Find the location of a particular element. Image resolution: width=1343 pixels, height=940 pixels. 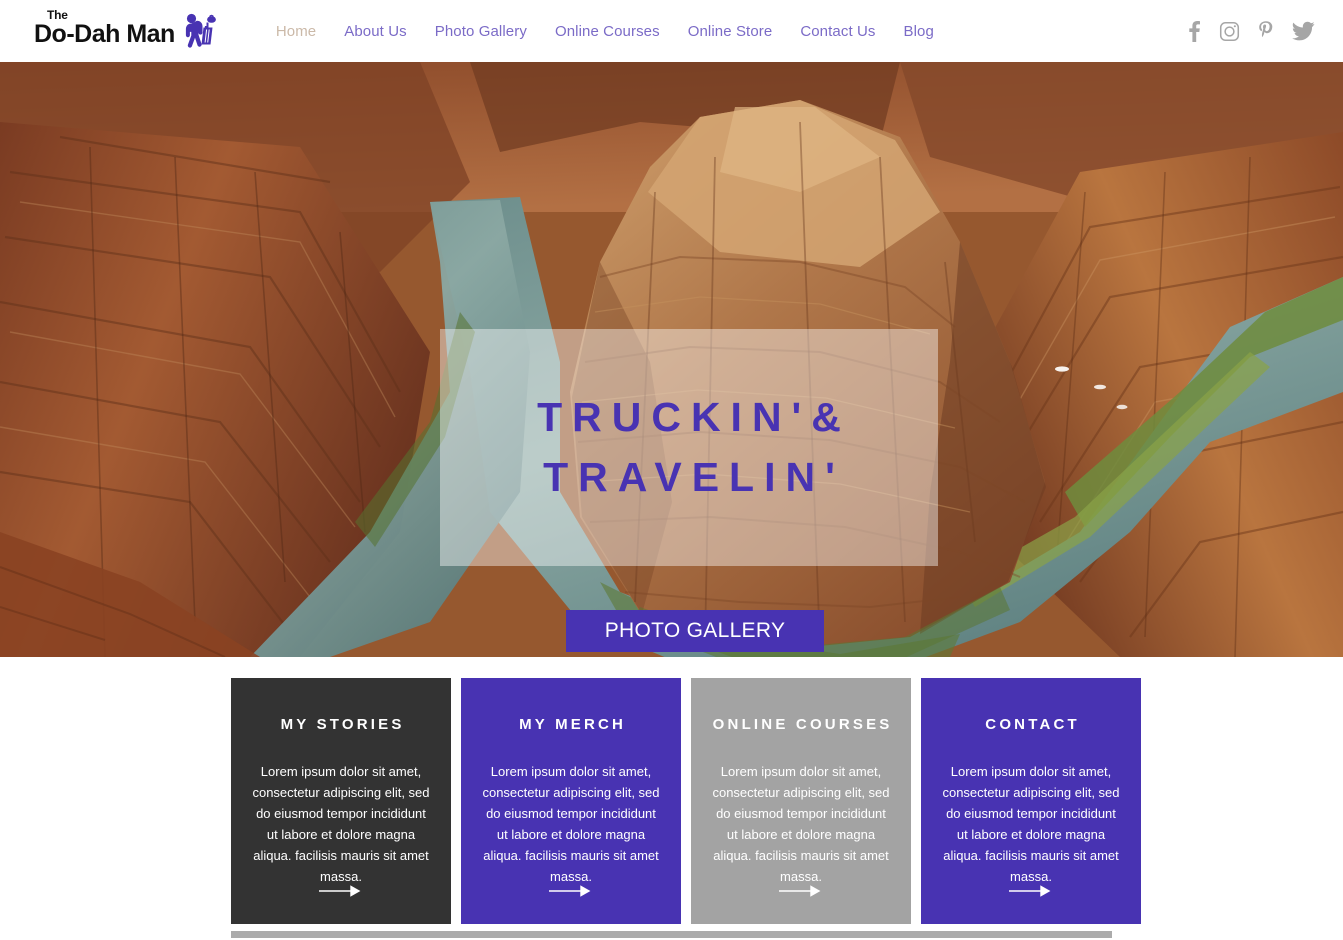

card-title: CONTACT is located at coordinates (1032, 724).